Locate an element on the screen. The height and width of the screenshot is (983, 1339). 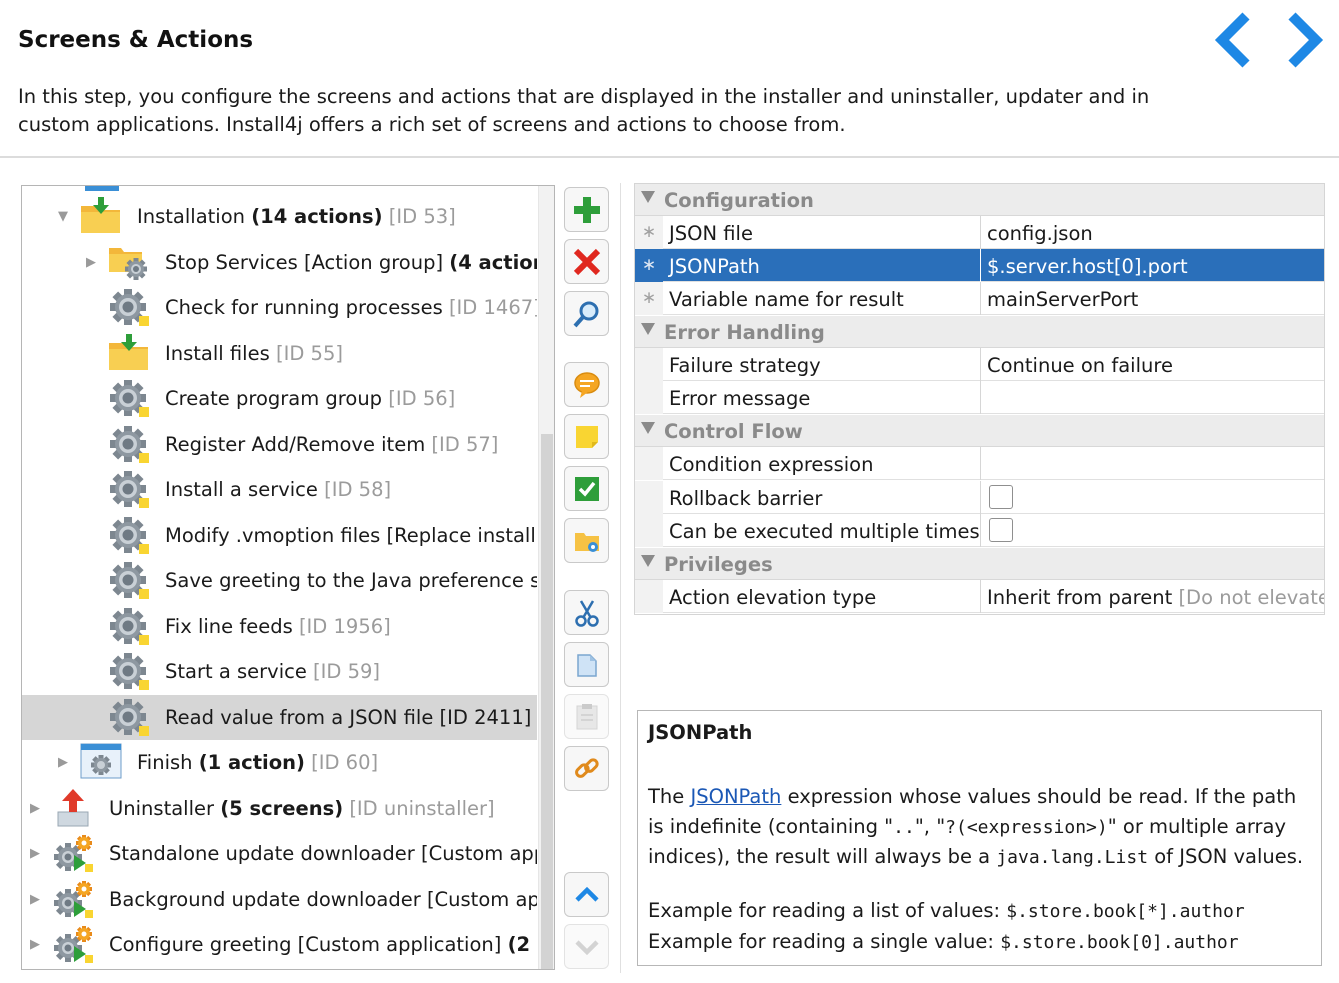
folder-gear-icon is located at coordinates (129, 262).